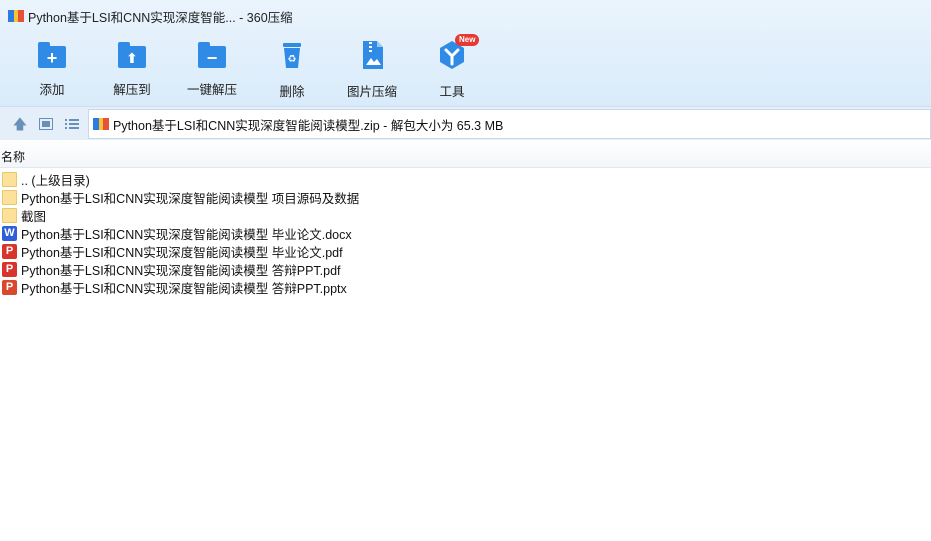 This screenshot has height=541, width=931. What do you see at coordinates (372, 55) in the screenshot?
I see `image-compress-icon` at bounding box center [372, 55].